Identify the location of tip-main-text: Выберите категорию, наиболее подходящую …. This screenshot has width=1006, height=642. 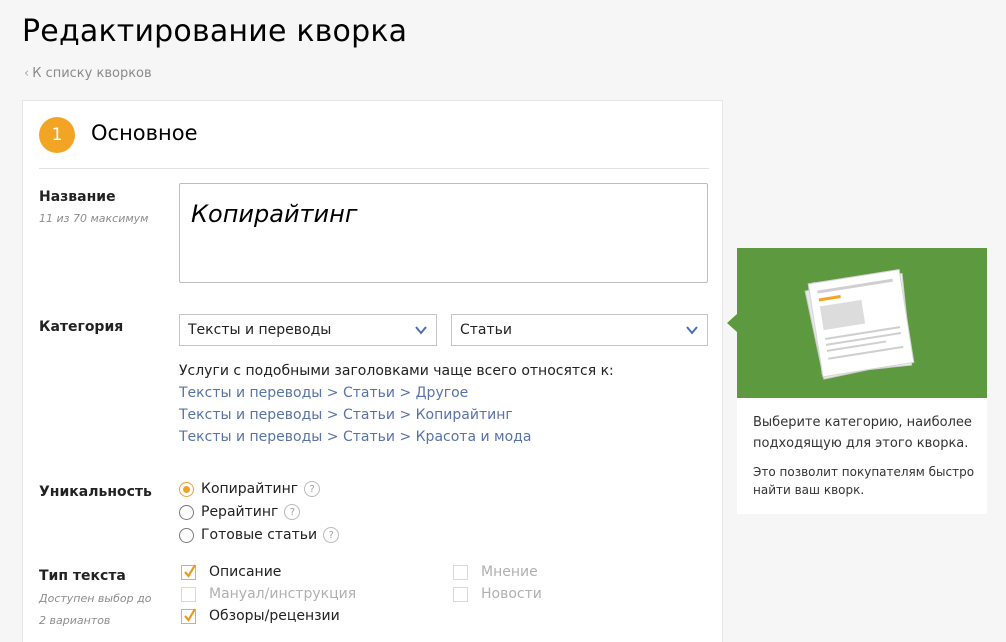
(862, 433).